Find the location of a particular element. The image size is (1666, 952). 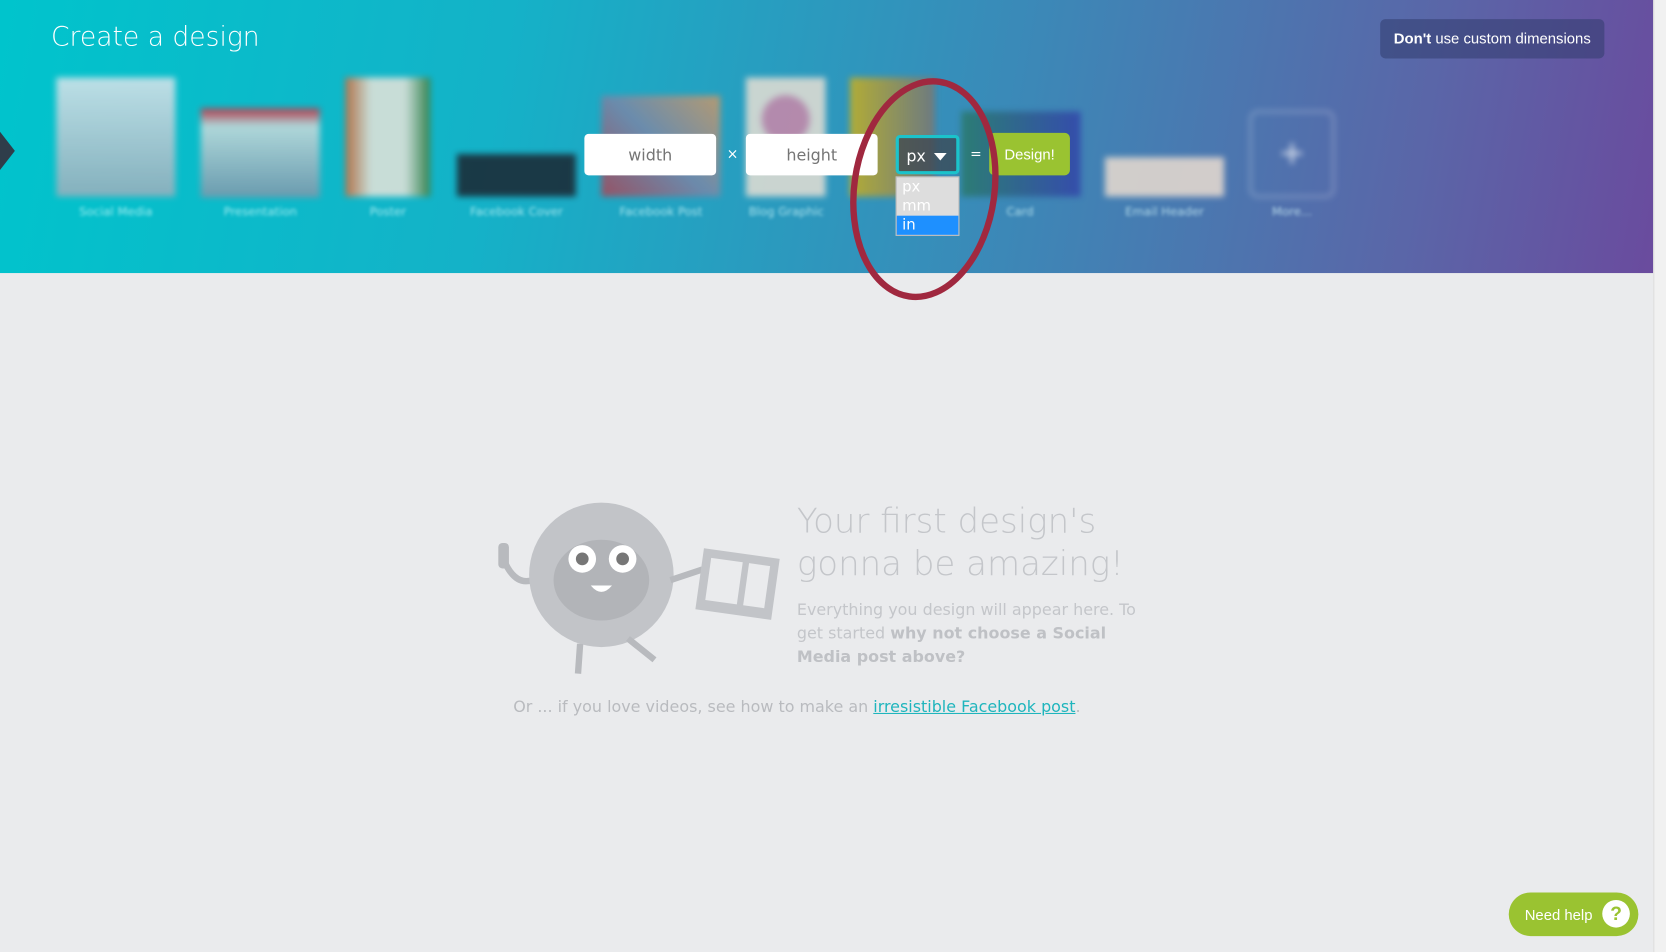

annotation-circle is located at coordinates (924, 189).